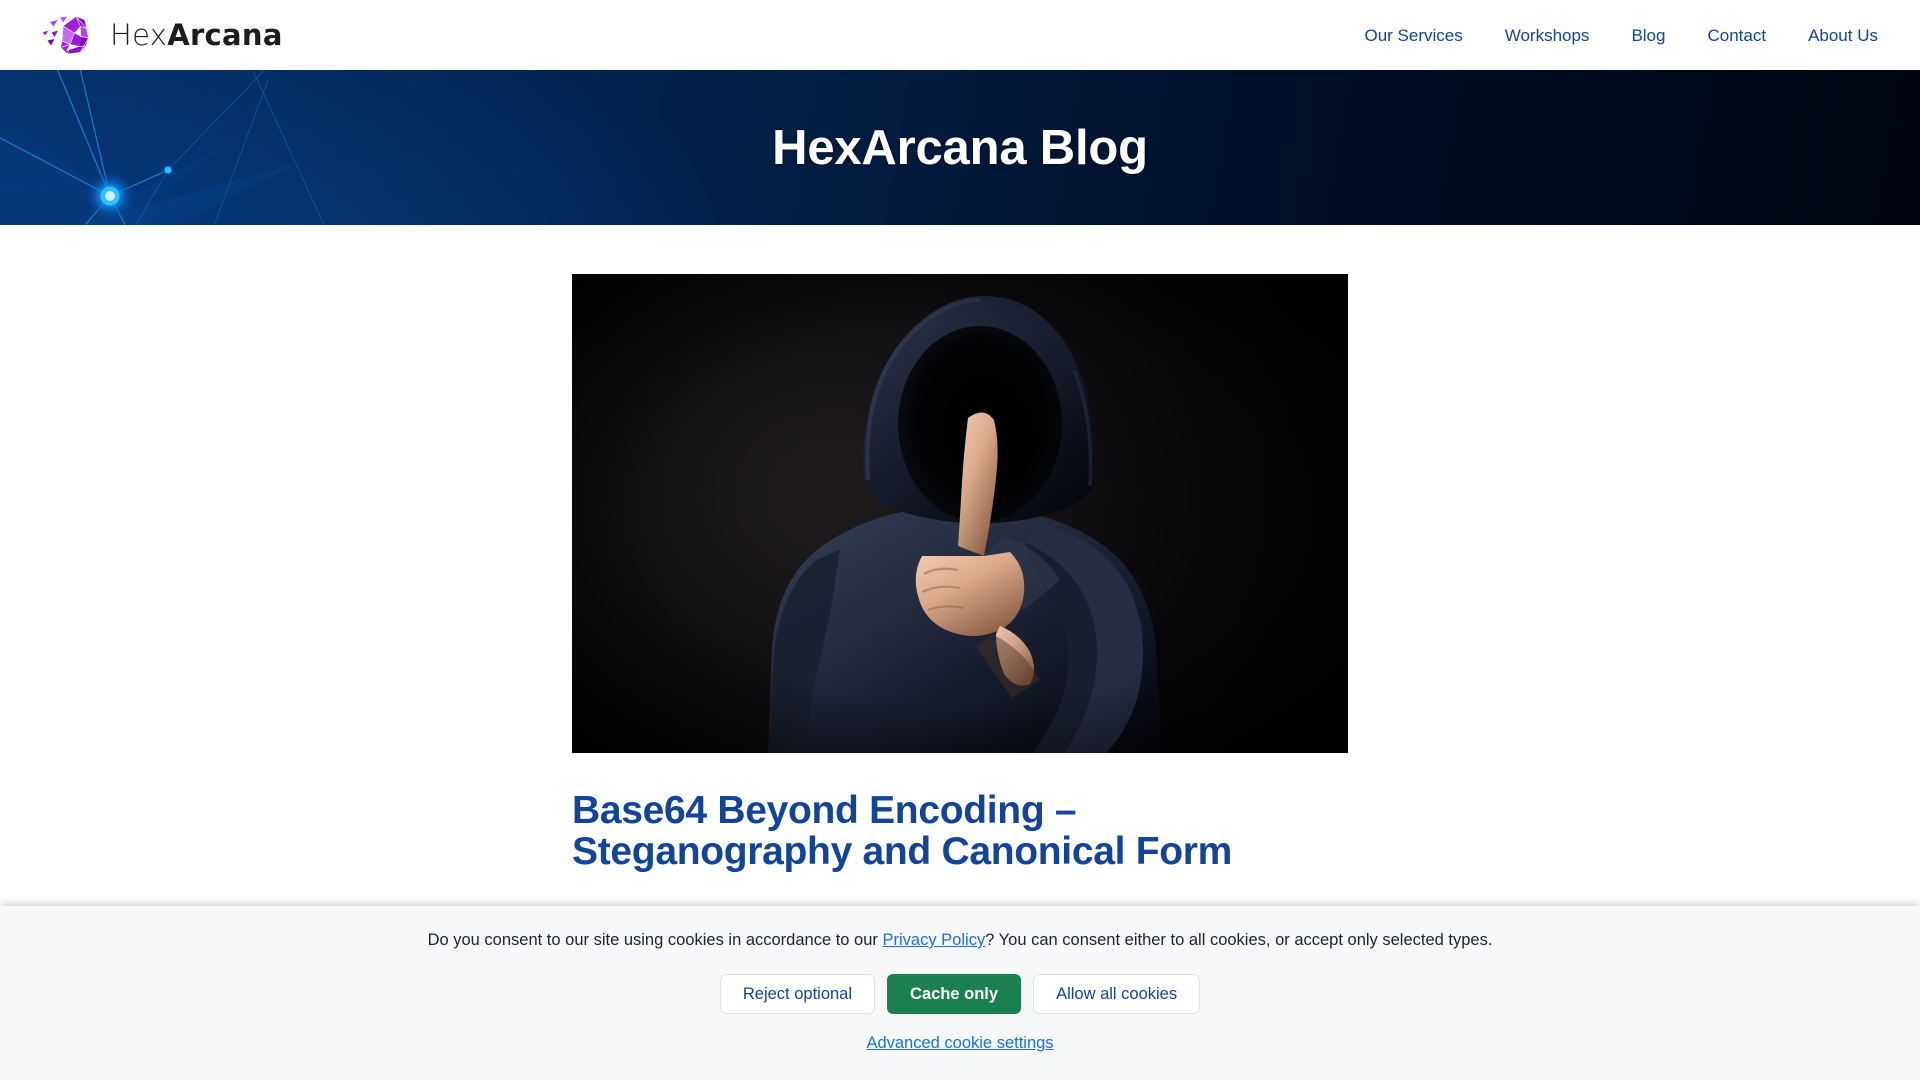 The image size is (1920, 1080). I want to click on cache-only-button: Cache only, so click(954, 994).